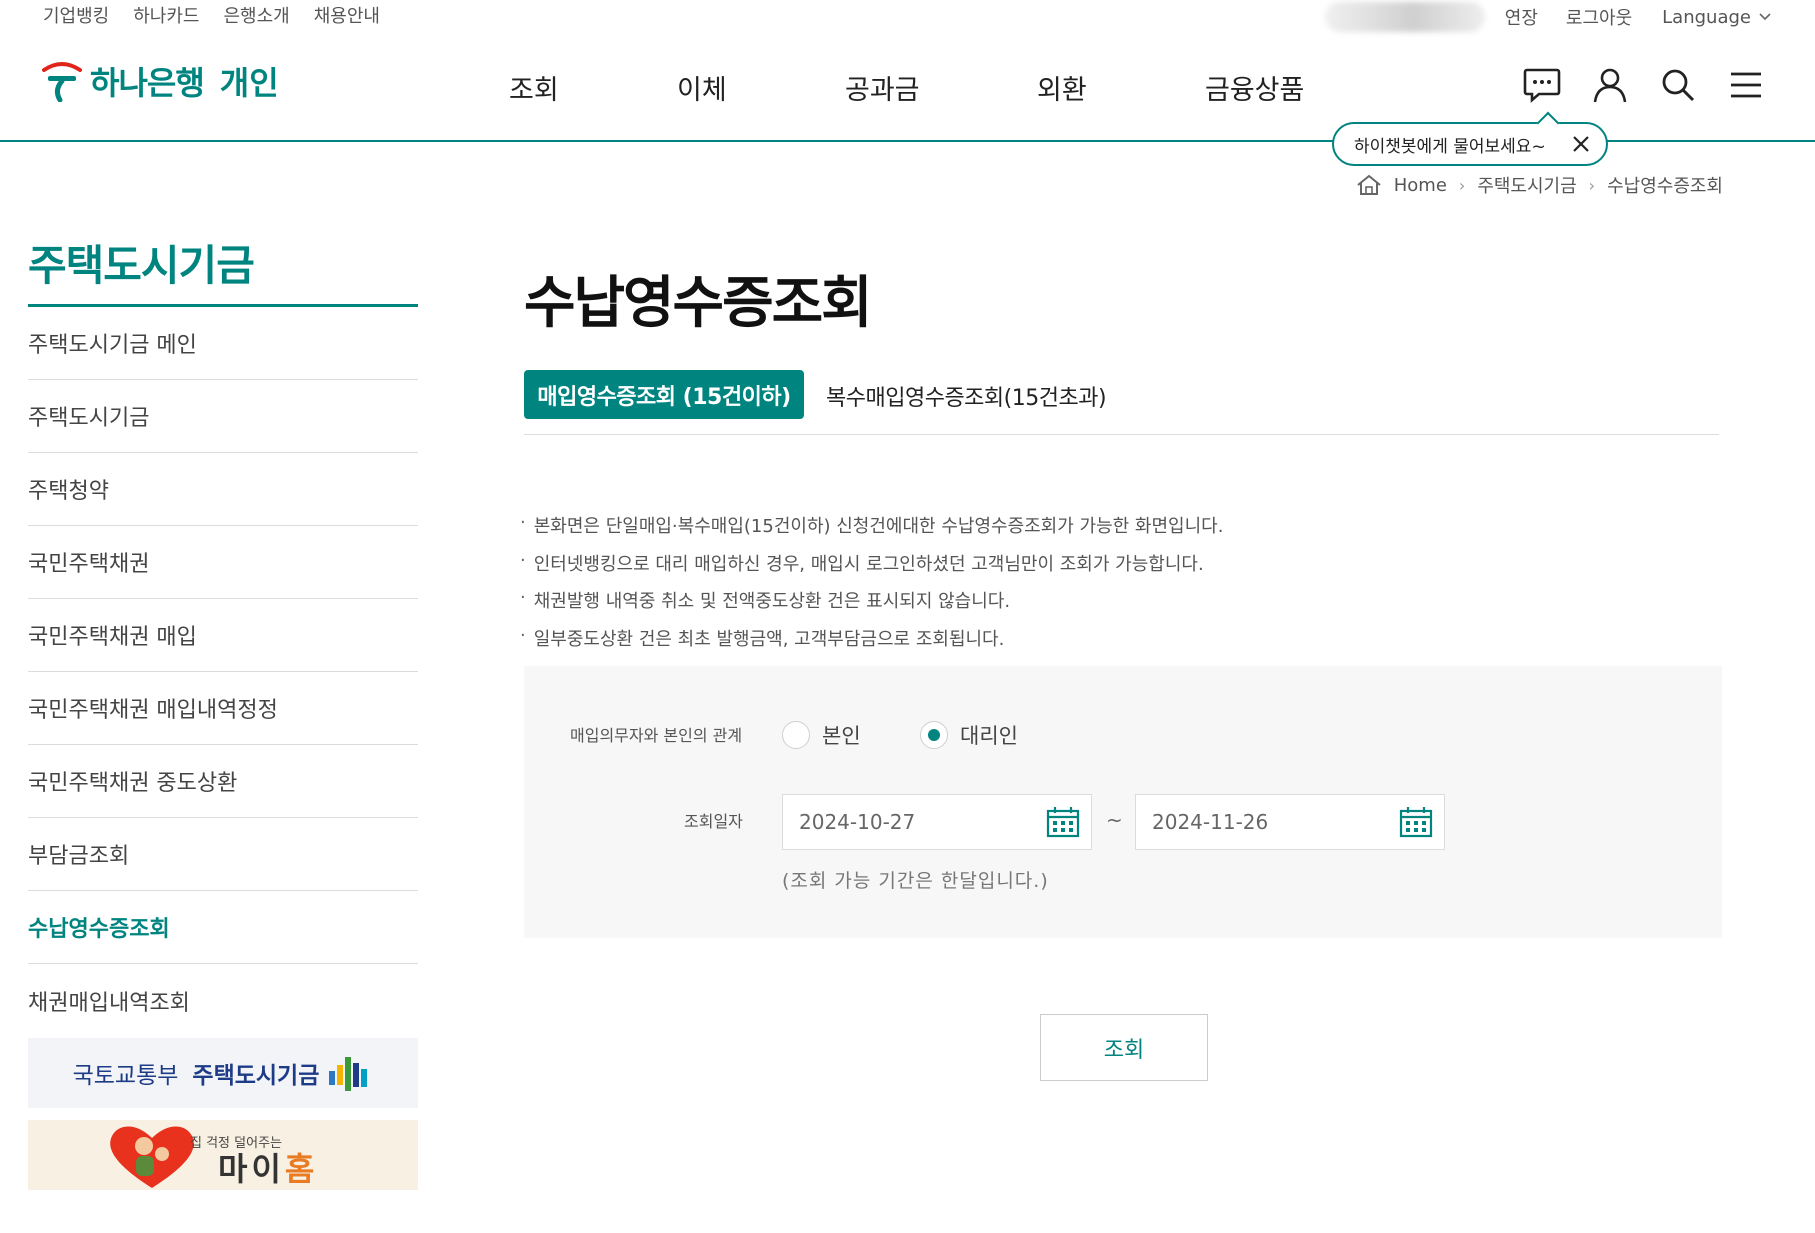 The image size is (1815, 1233). What do you see at coordinates (256, 1076) in the screenshot?
I see `banner-fund-text: 주택도시기금` at bounding box center [256, 1076].